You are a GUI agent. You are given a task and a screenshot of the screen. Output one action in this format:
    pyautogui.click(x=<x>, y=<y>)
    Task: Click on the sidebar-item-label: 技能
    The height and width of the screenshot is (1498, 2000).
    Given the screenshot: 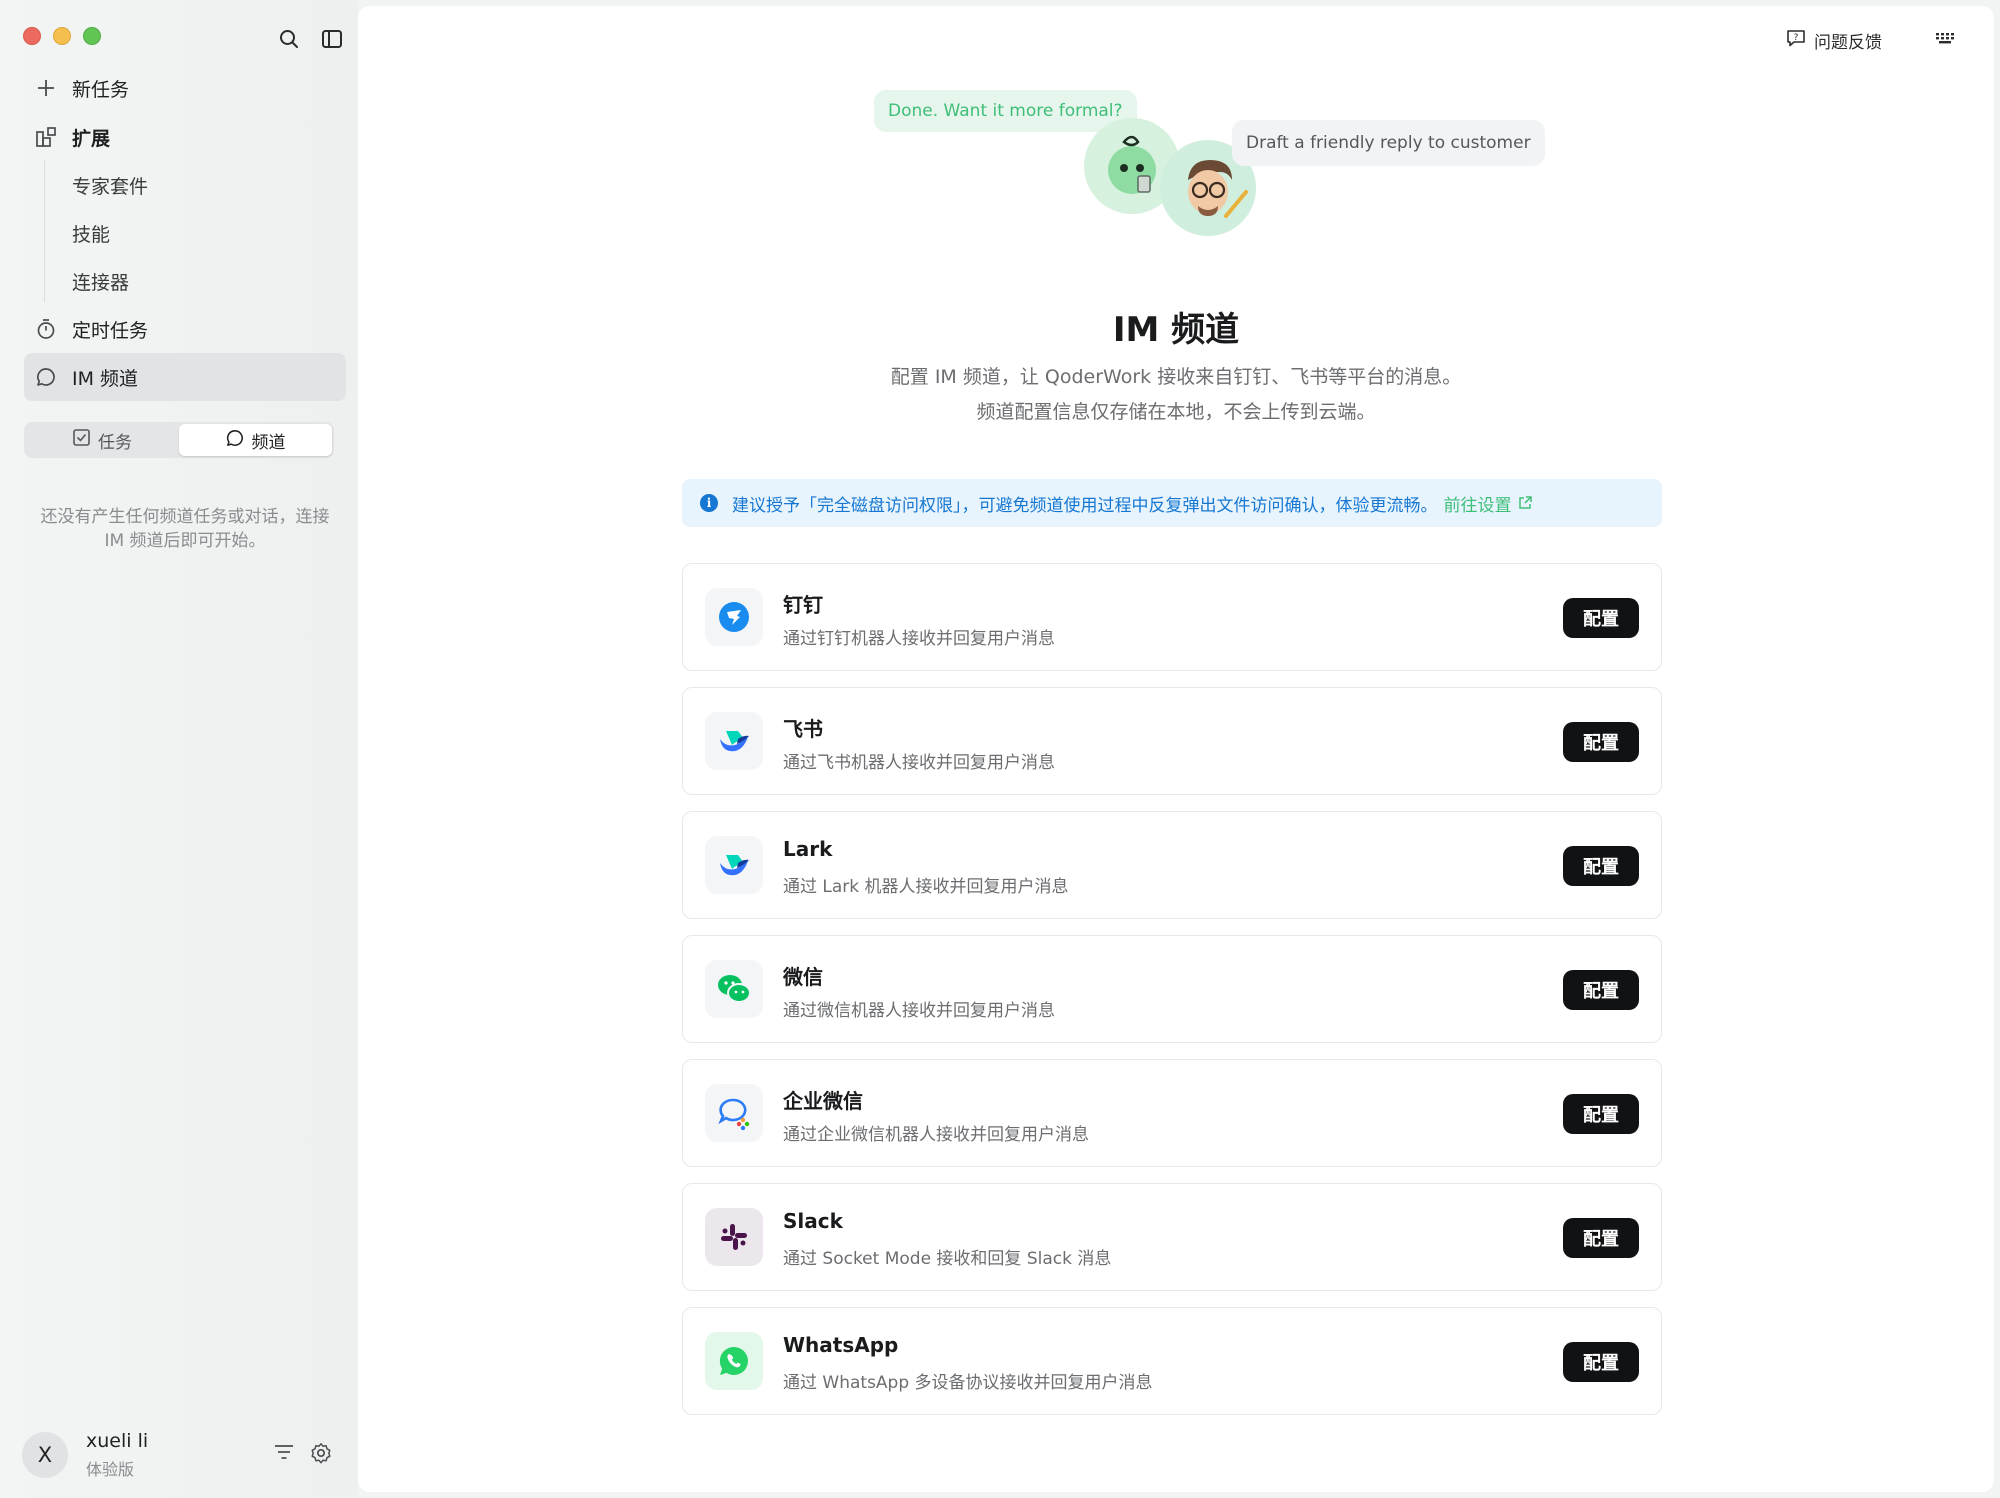 What is the action you would take?
    pyautogui.click(x=91, y=234)
    